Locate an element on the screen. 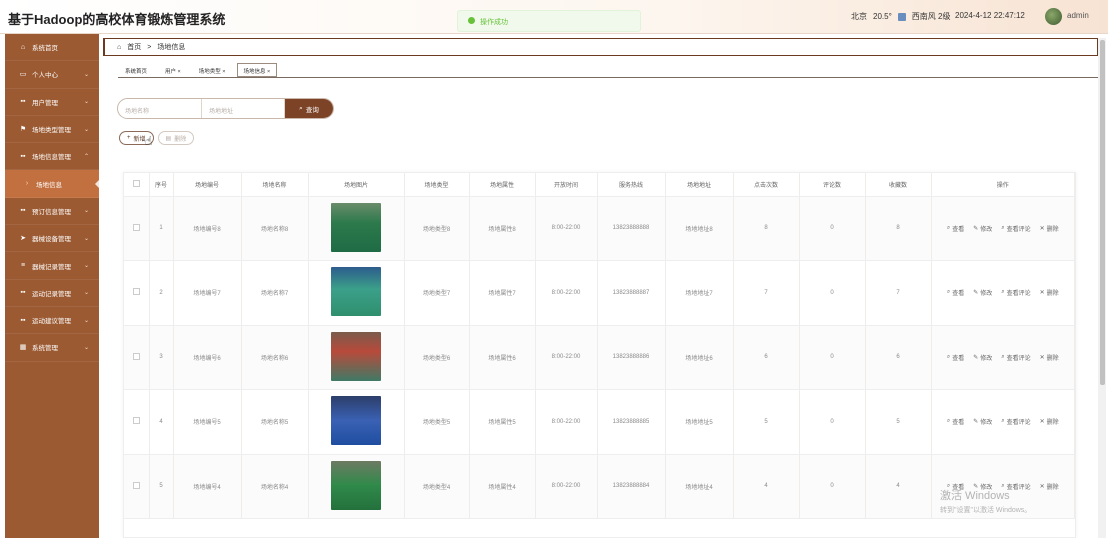 Image resolution: width=1108 pixels, height=538 pixels. avatar is located at coordinates (1053, 16).